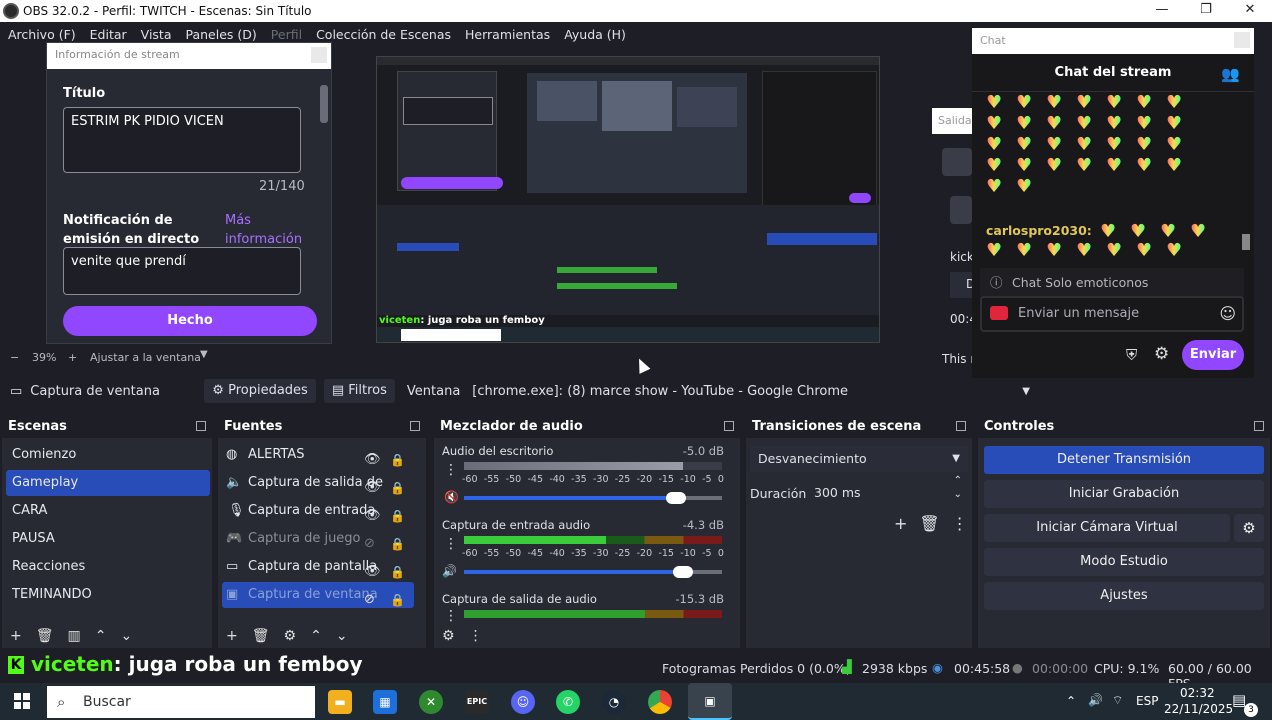  Describe the element at coordinates (710, 701) in the screenshot. I see `obs-taskbar-icon: ▣` at that location.